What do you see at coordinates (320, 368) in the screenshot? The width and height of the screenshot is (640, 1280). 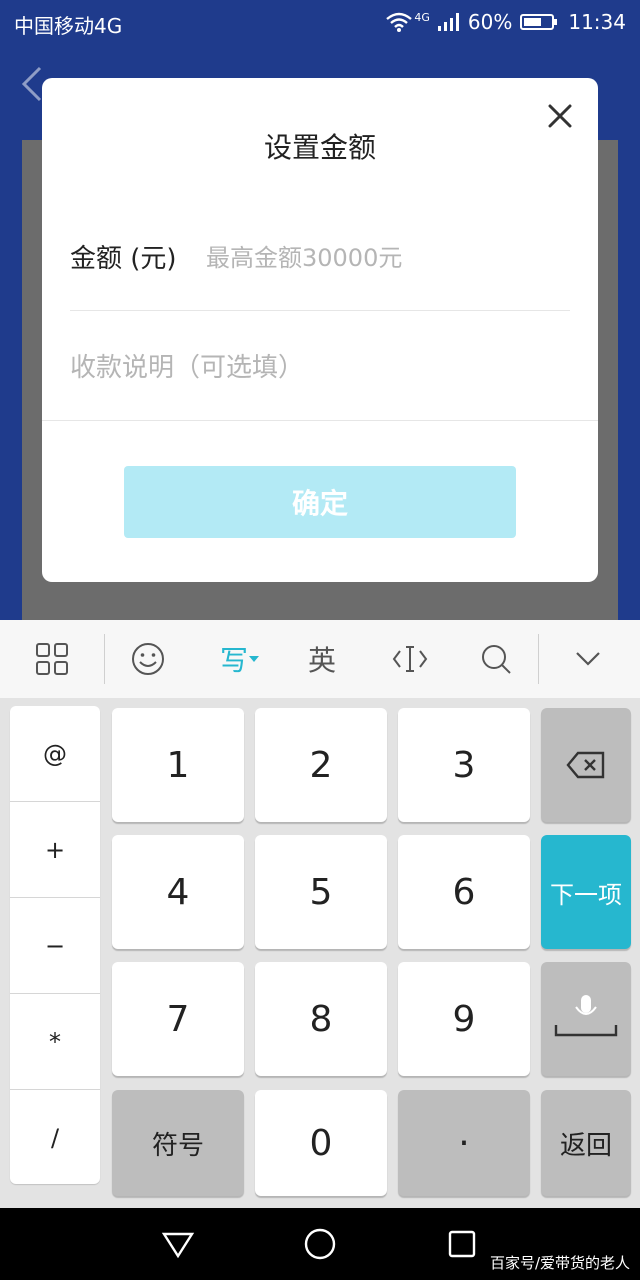 I see `description-input` at bounding box center [320, 368].